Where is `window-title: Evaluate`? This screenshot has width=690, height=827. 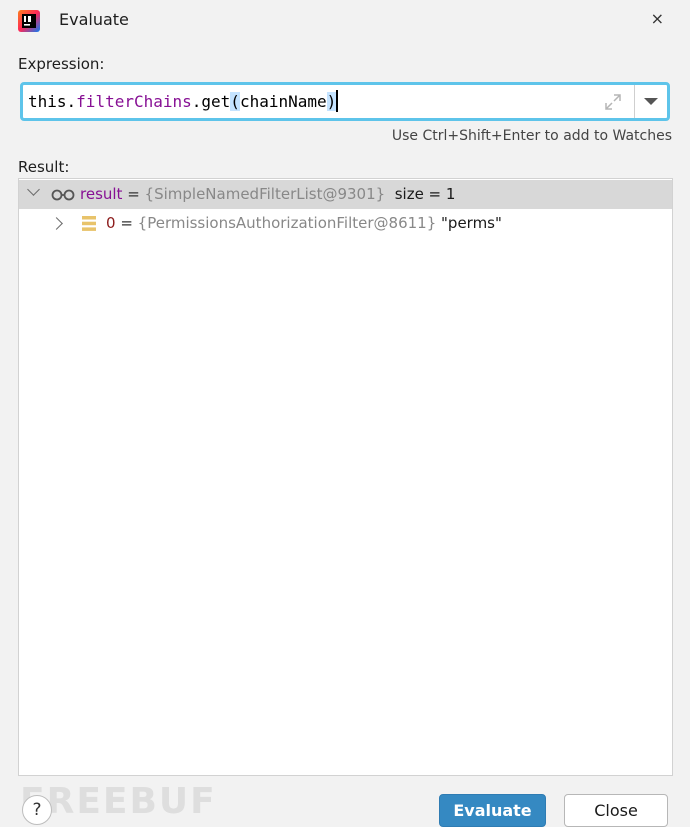 window-title: Evaluate is located at coordinates (94, 19).